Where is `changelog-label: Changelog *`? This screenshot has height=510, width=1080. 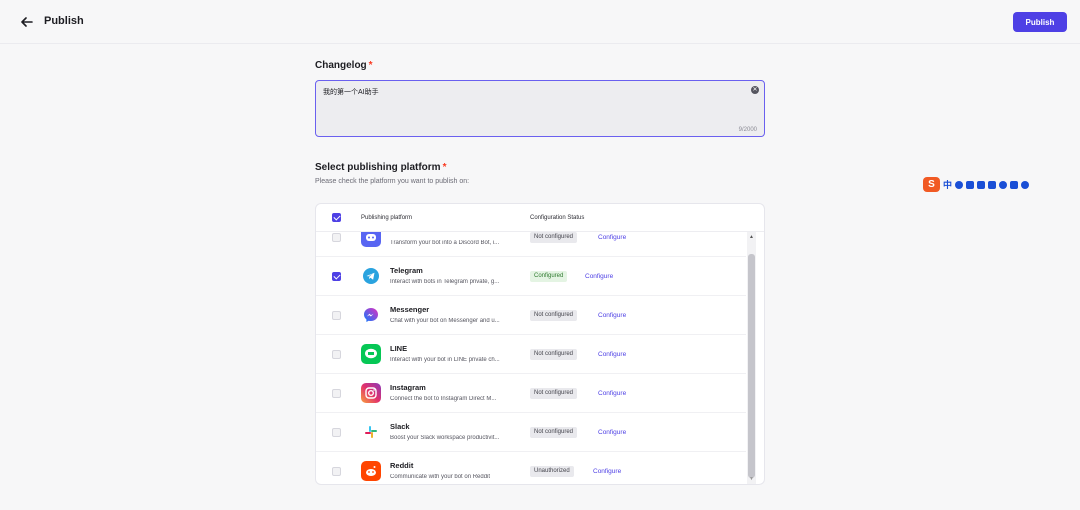
changelog-label: Changelog * is located at coordinates (344, 65).